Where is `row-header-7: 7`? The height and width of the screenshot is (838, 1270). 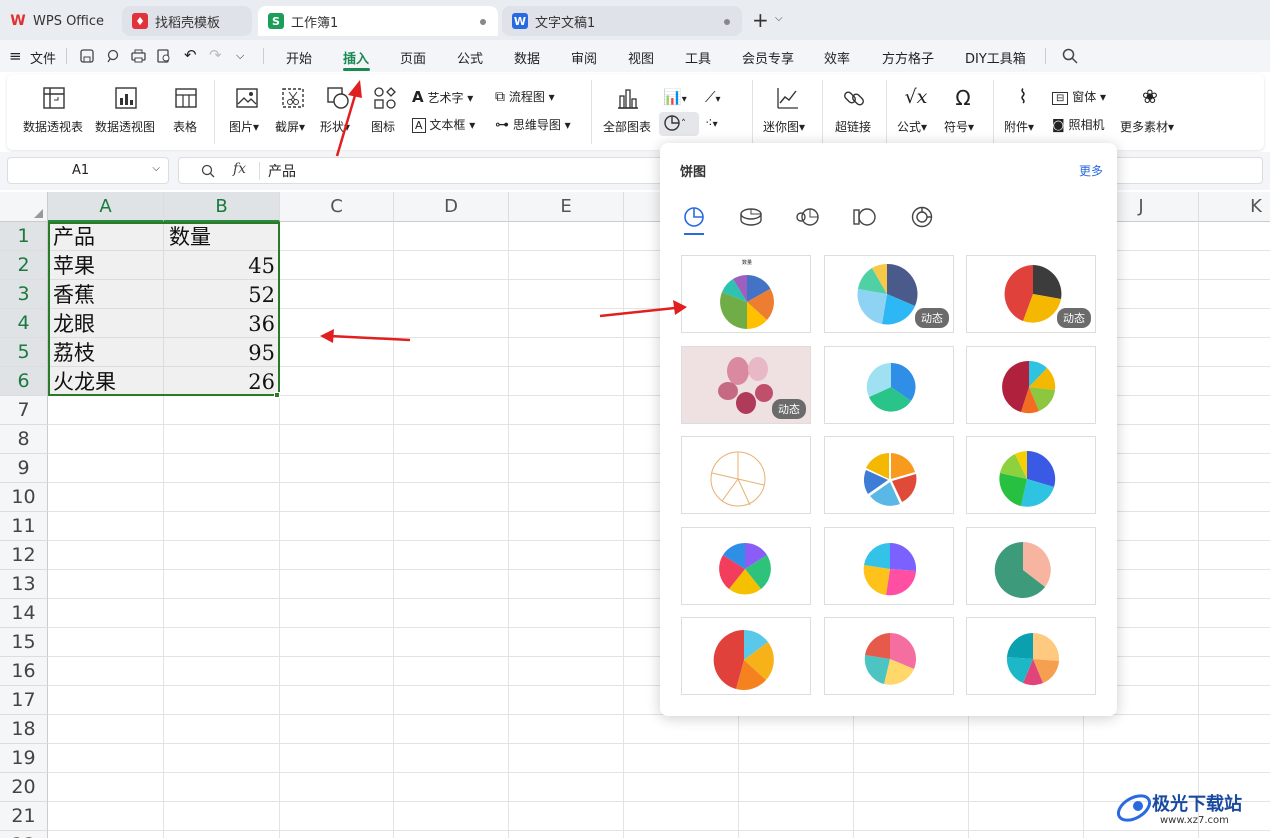 row-header-7: 7 is located at coordinates (24, 410).